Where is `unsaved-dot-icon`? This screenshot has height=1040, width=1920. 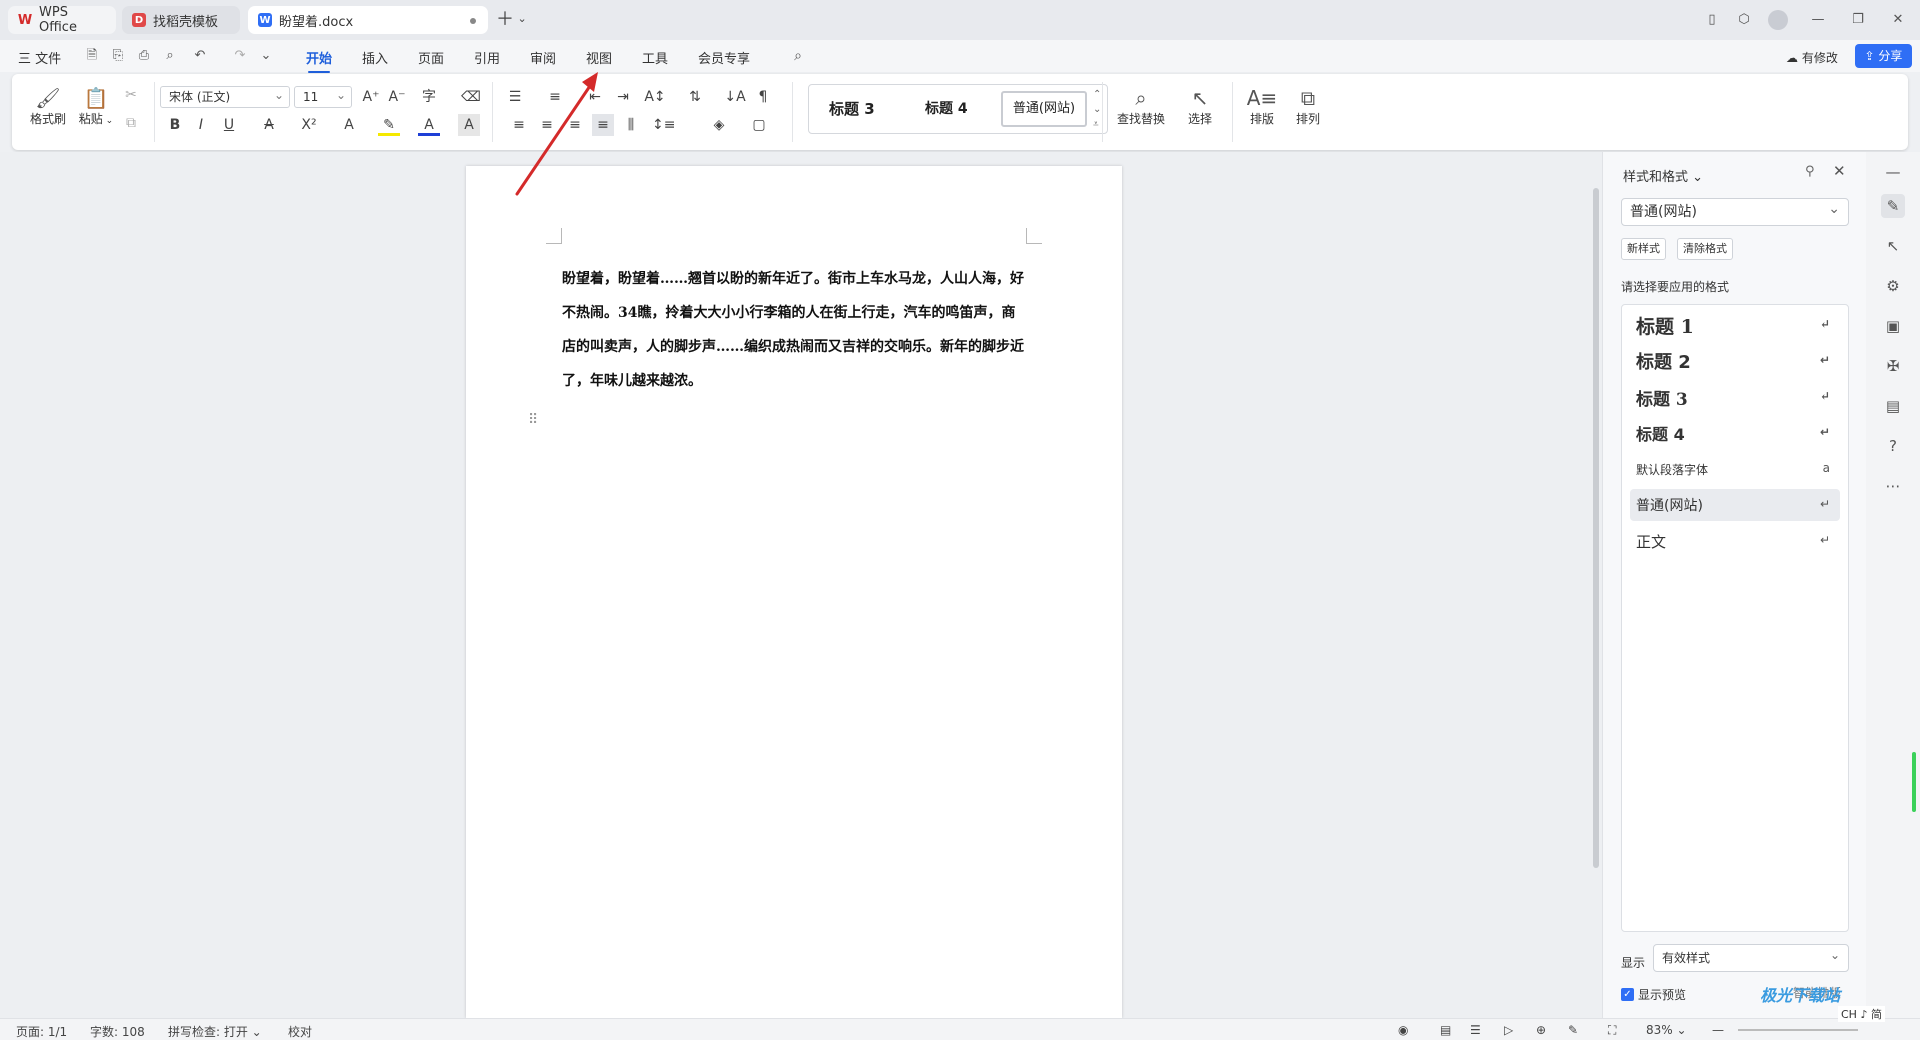
unsaved-dot-icon is located at coordinates (473, 21).